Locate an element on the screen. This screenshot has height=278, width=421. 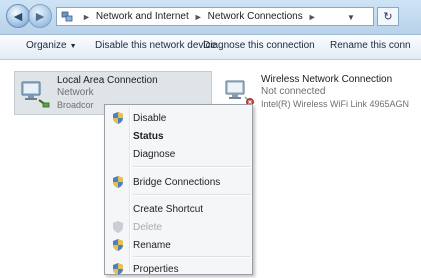
menu-item-create-shortcut: Create Shortcut is located at coordinates (178, 209).